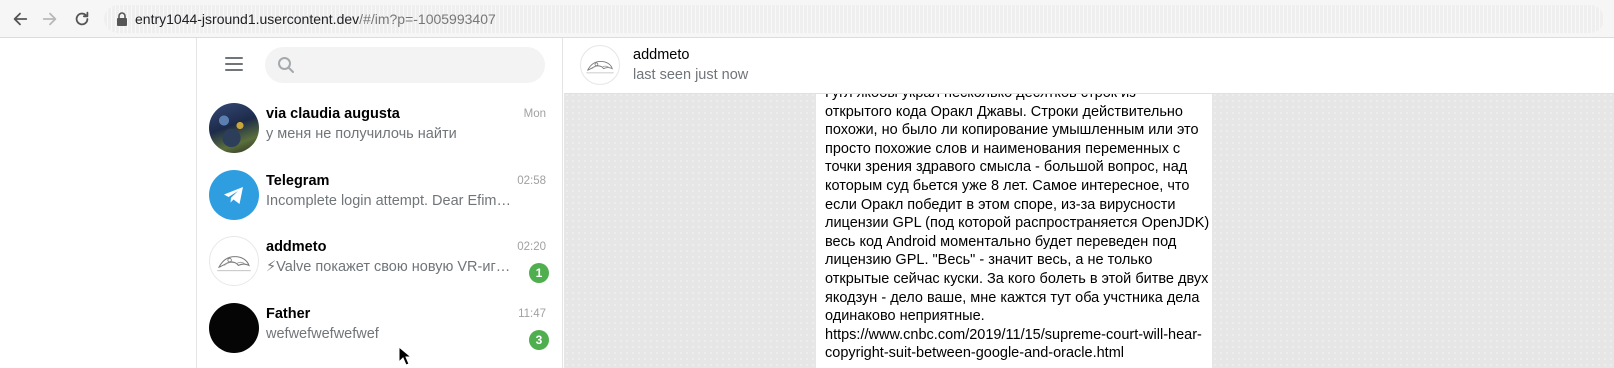  Describe the element at coordinates (298, 181) in the screenshot. I see `chat-name: Telegram` at that location.